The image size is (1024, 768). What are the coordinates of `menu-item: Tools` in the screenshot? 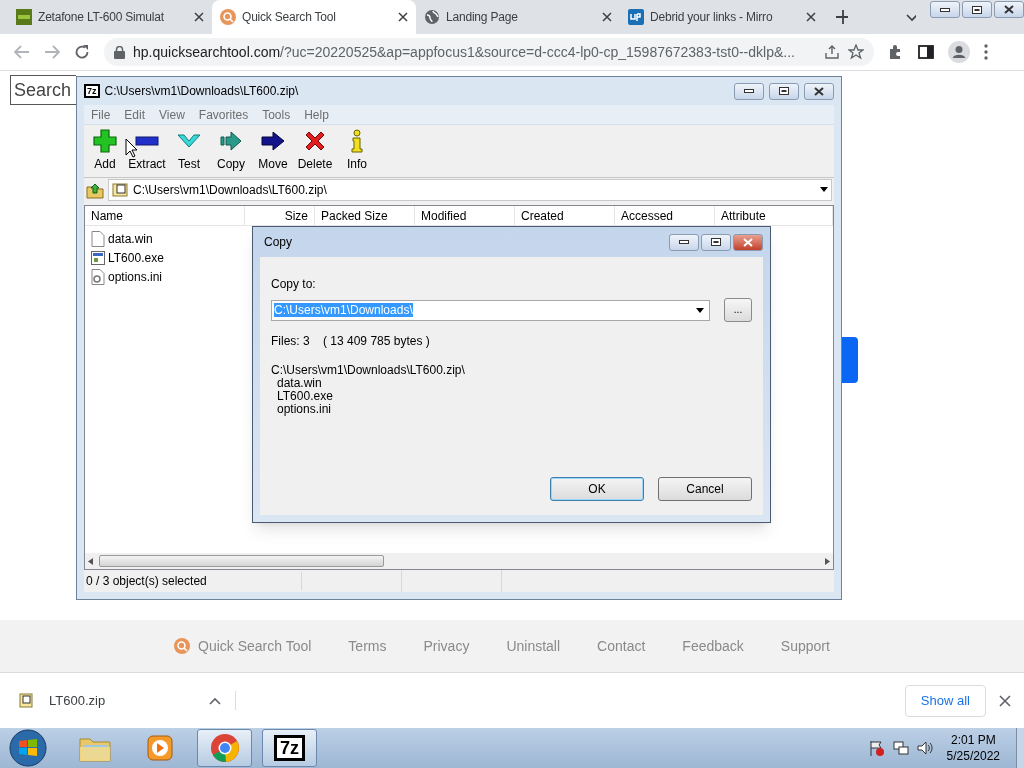 It's located at (276, 114).